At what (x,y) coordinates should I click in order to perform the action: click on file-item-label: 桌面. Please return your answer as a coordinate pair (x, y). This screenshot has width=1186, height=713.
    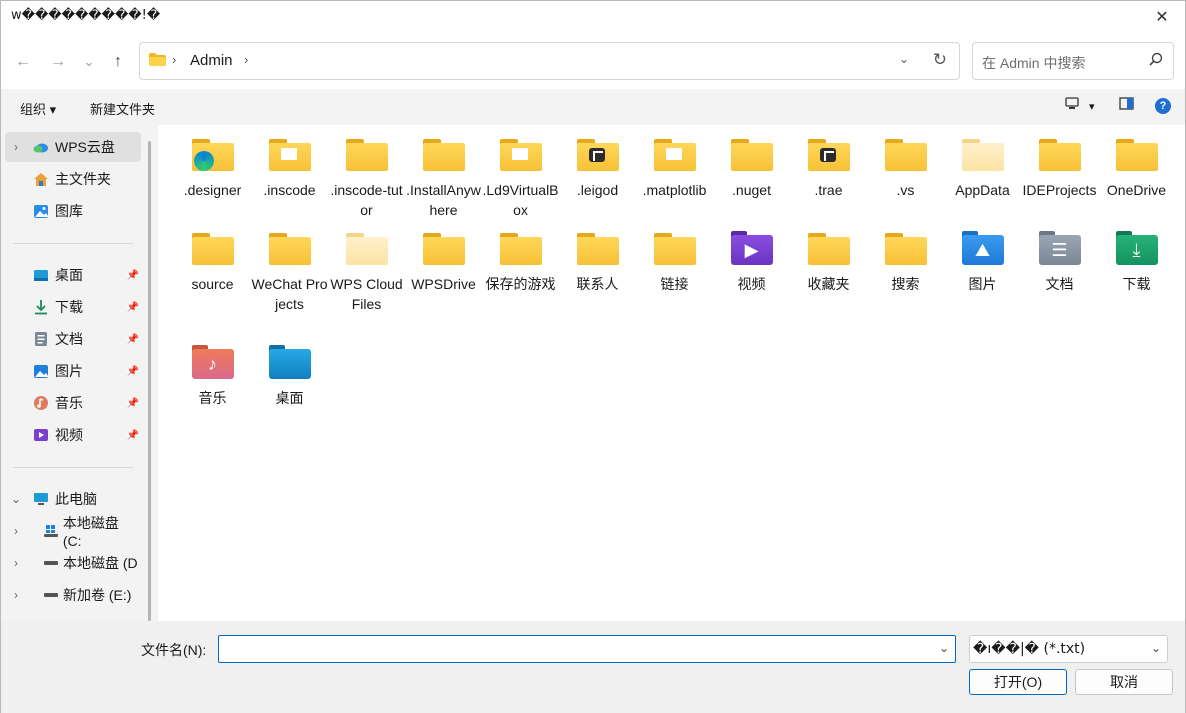
    Looking at the image, I should click on (289, 398).